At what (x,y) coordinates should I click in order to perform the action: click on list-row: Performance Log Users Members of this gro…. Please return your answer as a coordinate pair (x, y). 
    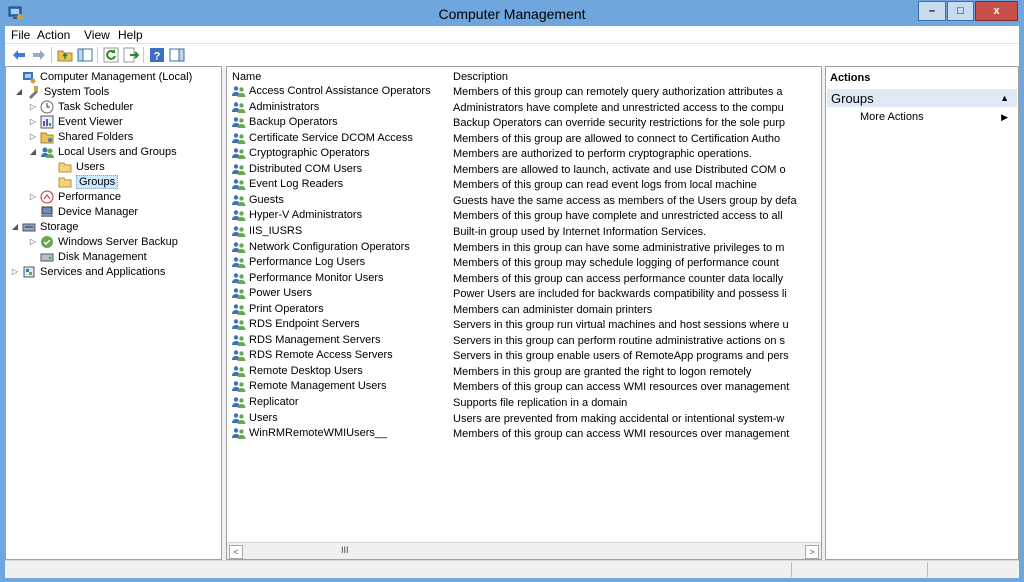
    Looking at the image, I should click on (524, 264).